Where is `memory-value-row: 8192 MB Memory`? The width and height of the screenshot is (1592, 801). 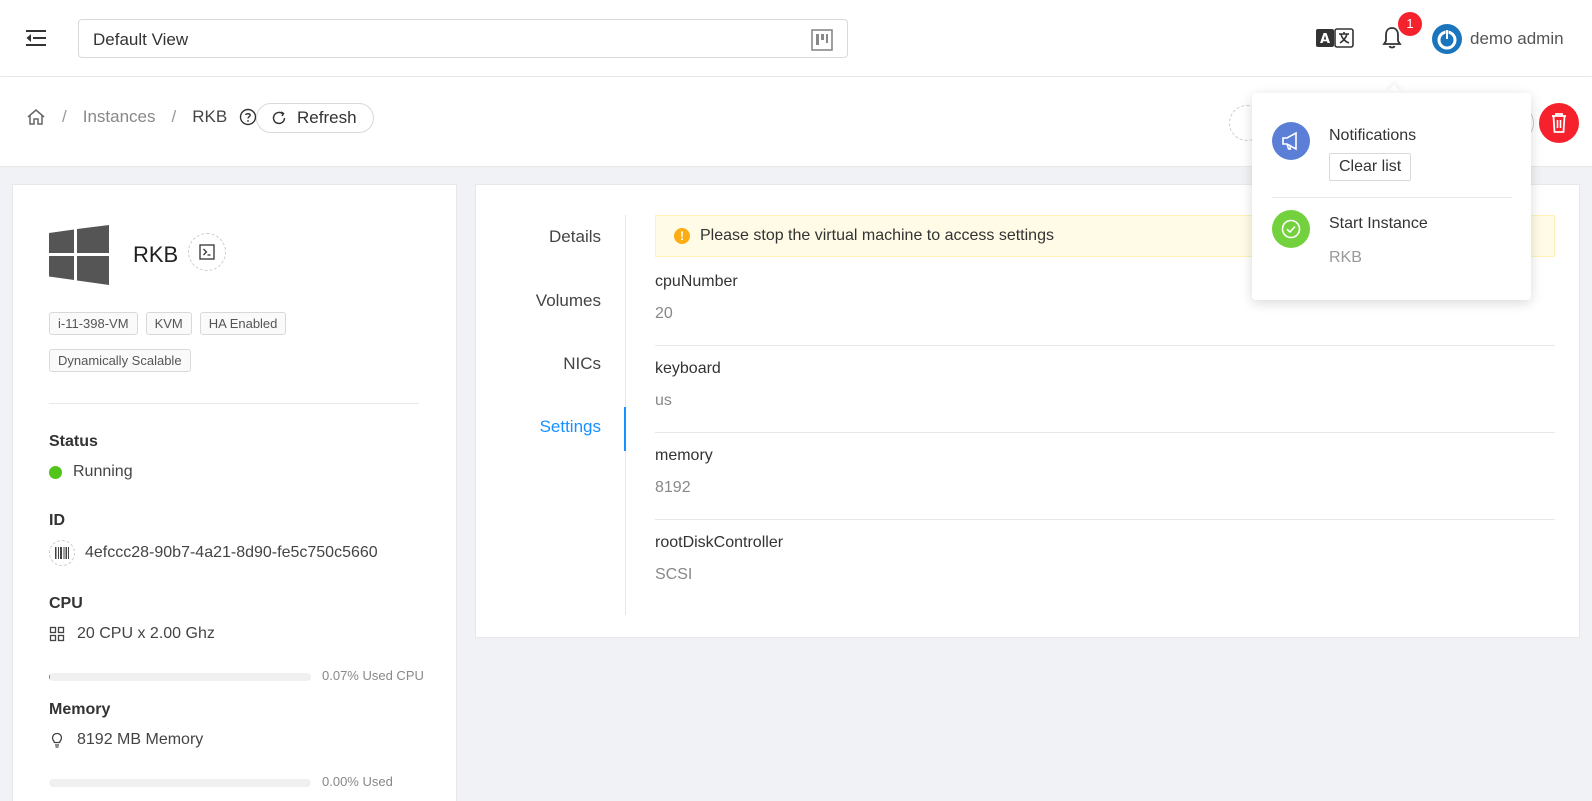 memory-value-row: 8192 MB Memory is located at coordinates (126, 740).